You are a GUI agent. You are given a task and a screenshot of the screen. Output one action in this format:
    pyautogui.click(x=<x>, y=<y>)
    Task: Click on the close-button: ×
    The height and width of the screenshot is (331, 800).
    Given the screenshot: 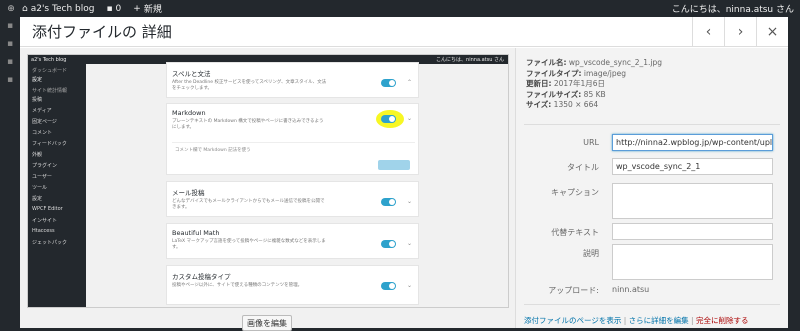 What is the action you would take?
    pyautogui.click(x=772, y=31)
    